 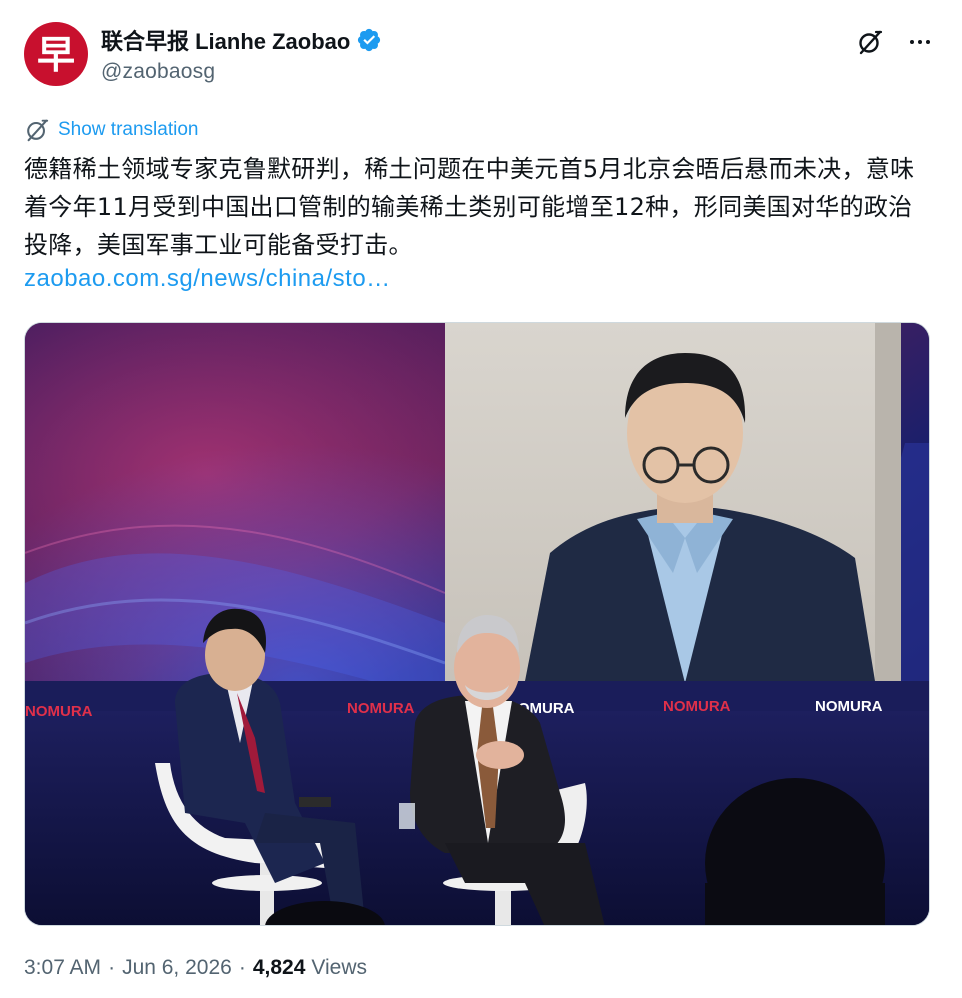 I want to click on avatar: 早, so click(x=56, y=54).